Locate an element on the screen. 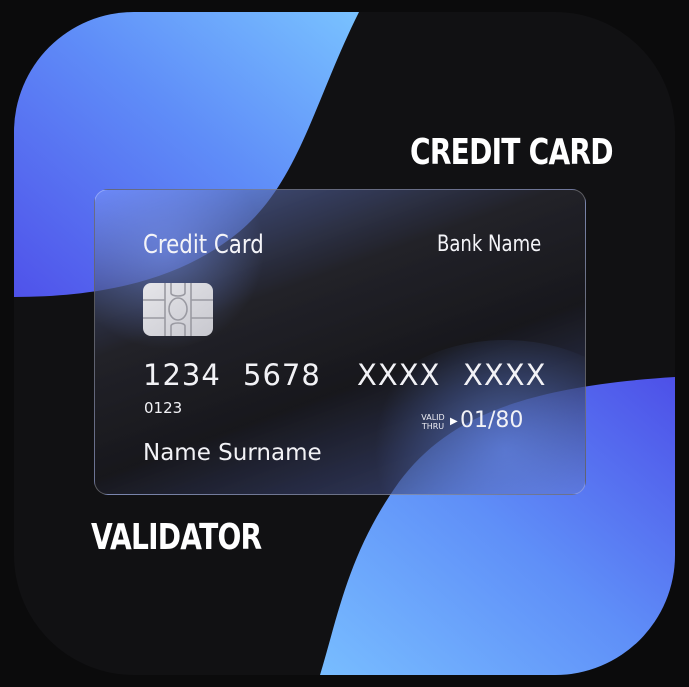  heading-validator: VALIDATOR is located at coordinates (176, 537).